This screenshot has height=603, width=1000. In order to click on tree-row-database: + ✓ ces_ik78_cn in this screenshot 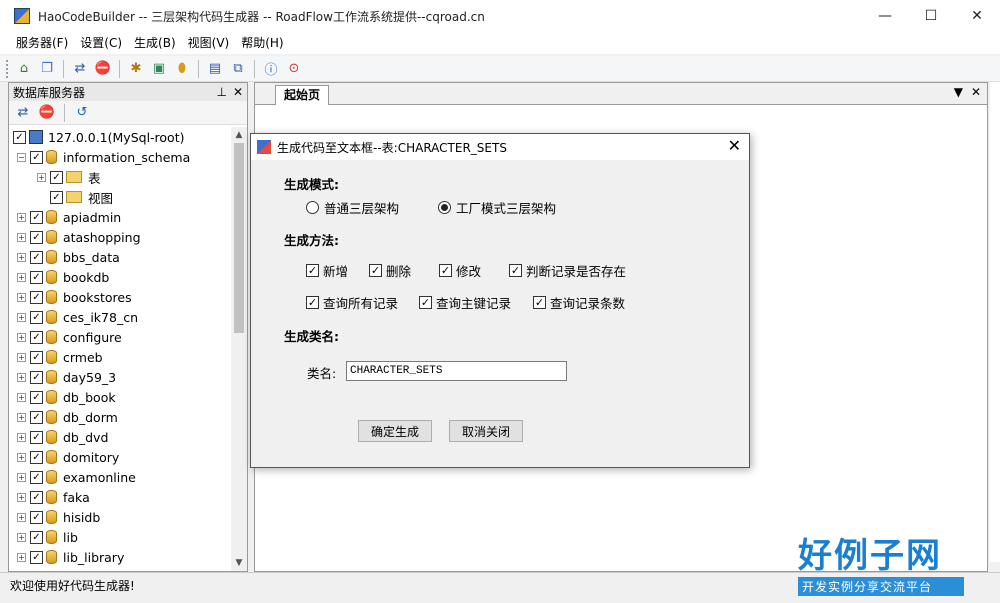, I will do `click(121, 317)`.